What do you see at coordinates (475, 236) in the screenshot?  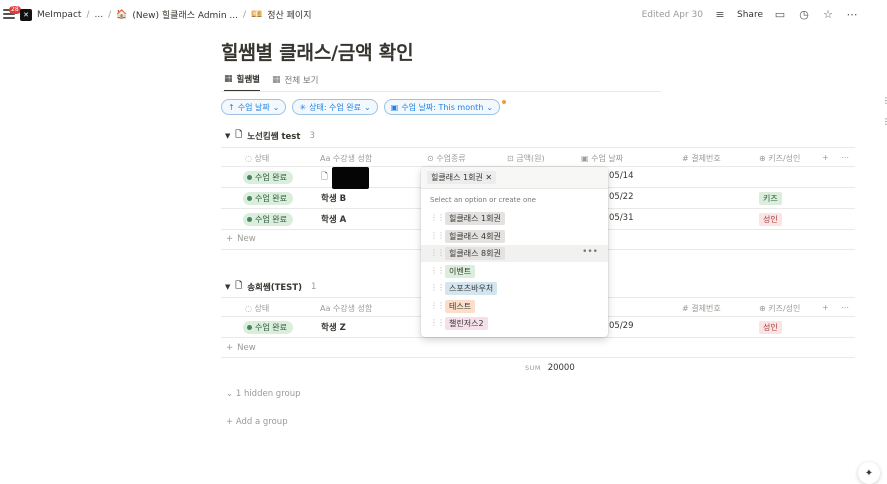 I see `option-label: 힐클래스 4회권` at bounding box center [475, 236].